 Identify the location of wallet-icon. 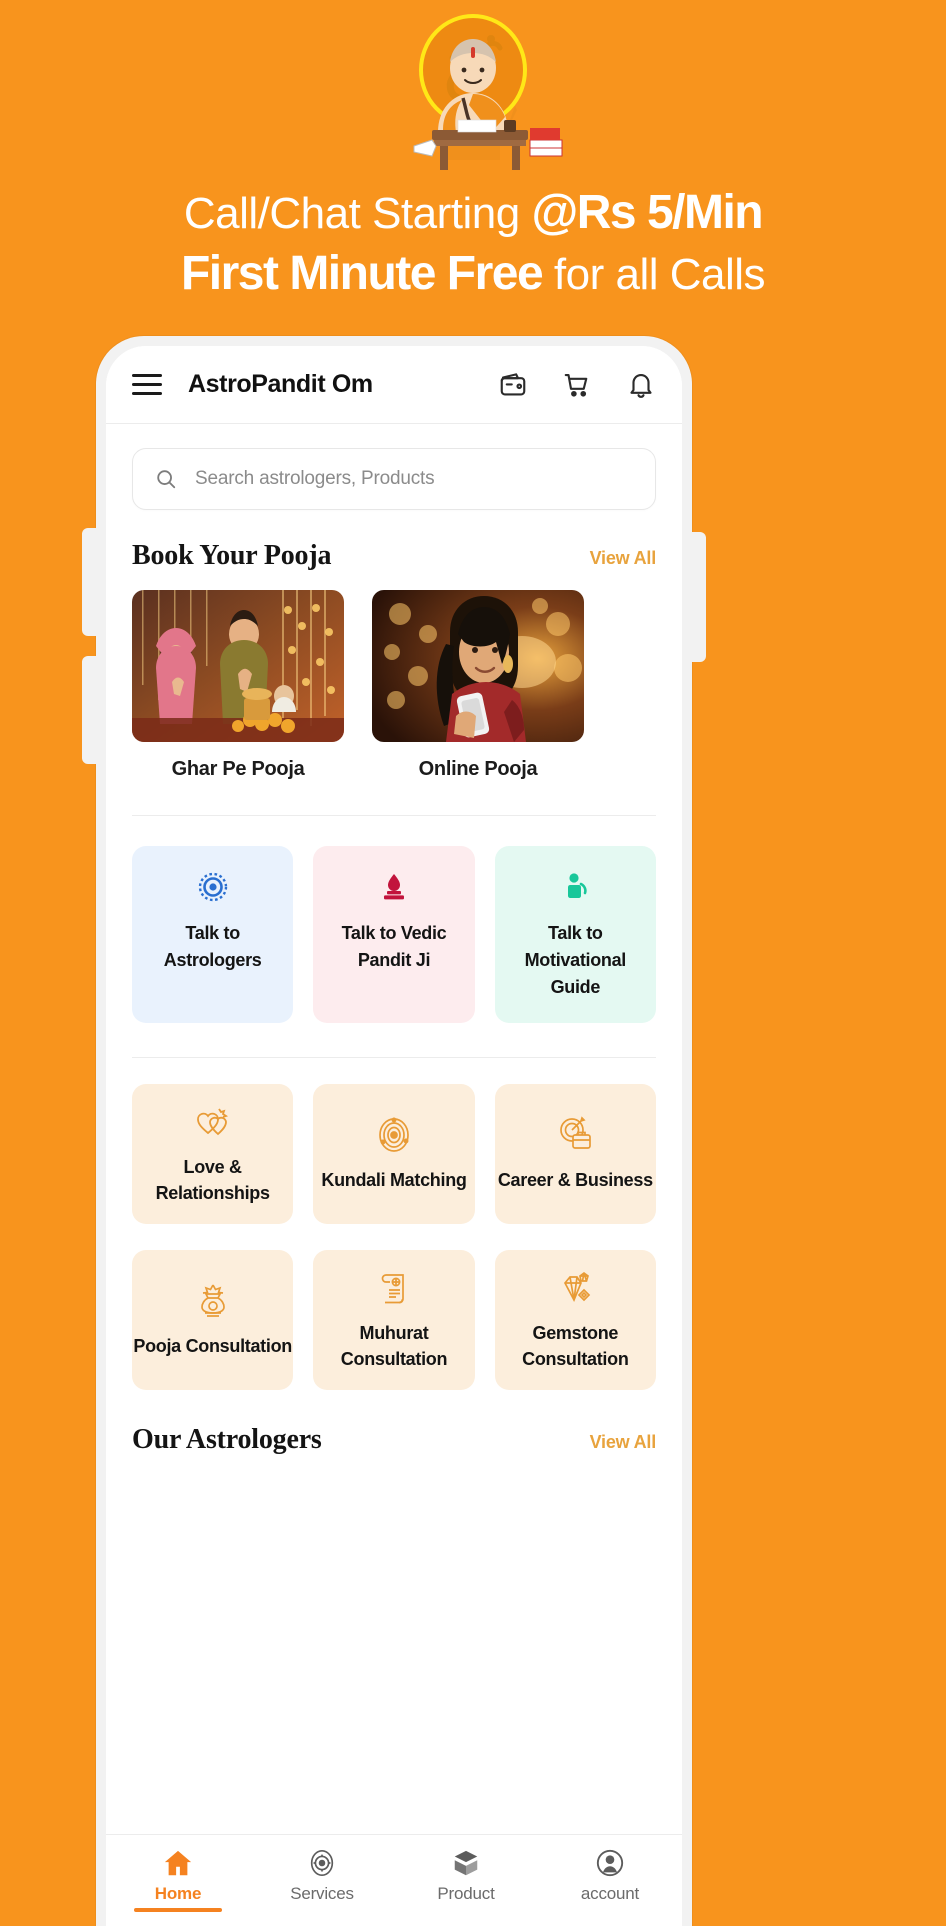
(513, 385).